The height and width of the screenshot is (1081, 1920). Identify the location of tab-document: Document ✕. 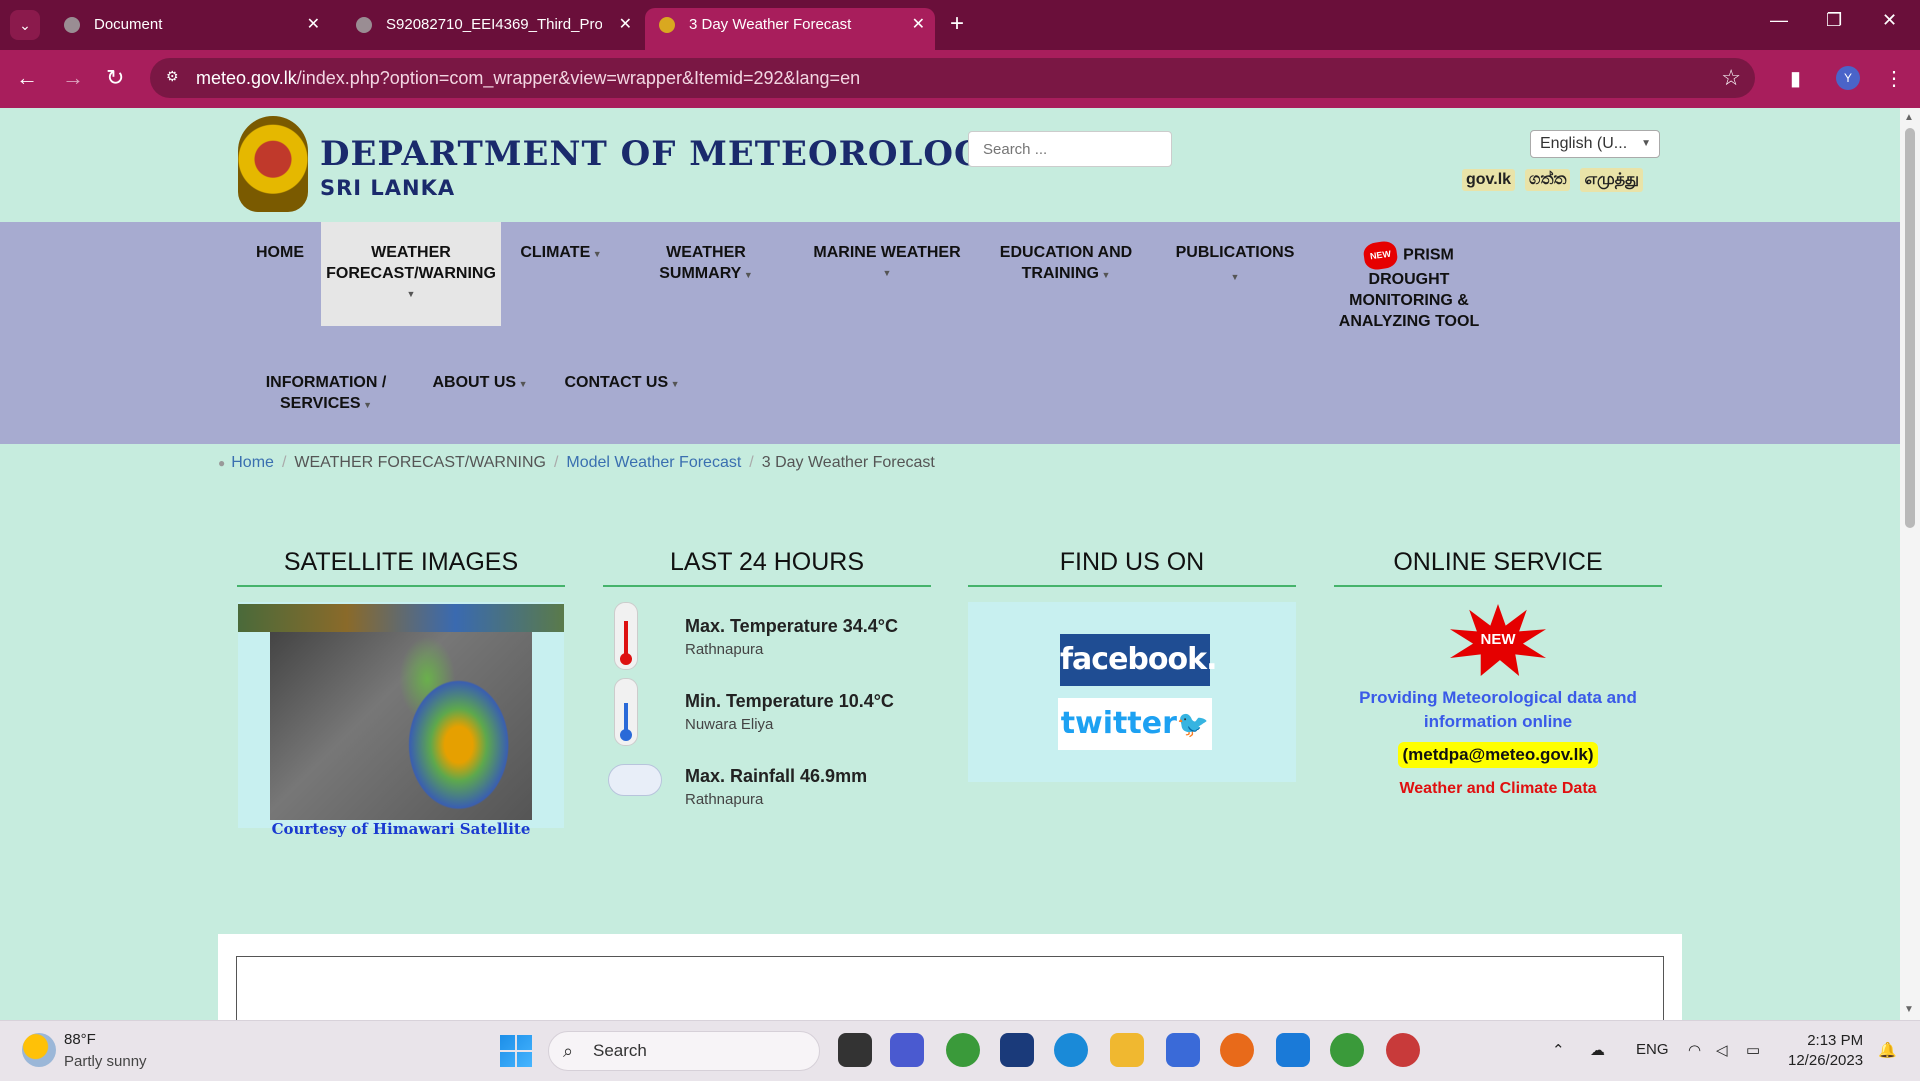
(190, 29).